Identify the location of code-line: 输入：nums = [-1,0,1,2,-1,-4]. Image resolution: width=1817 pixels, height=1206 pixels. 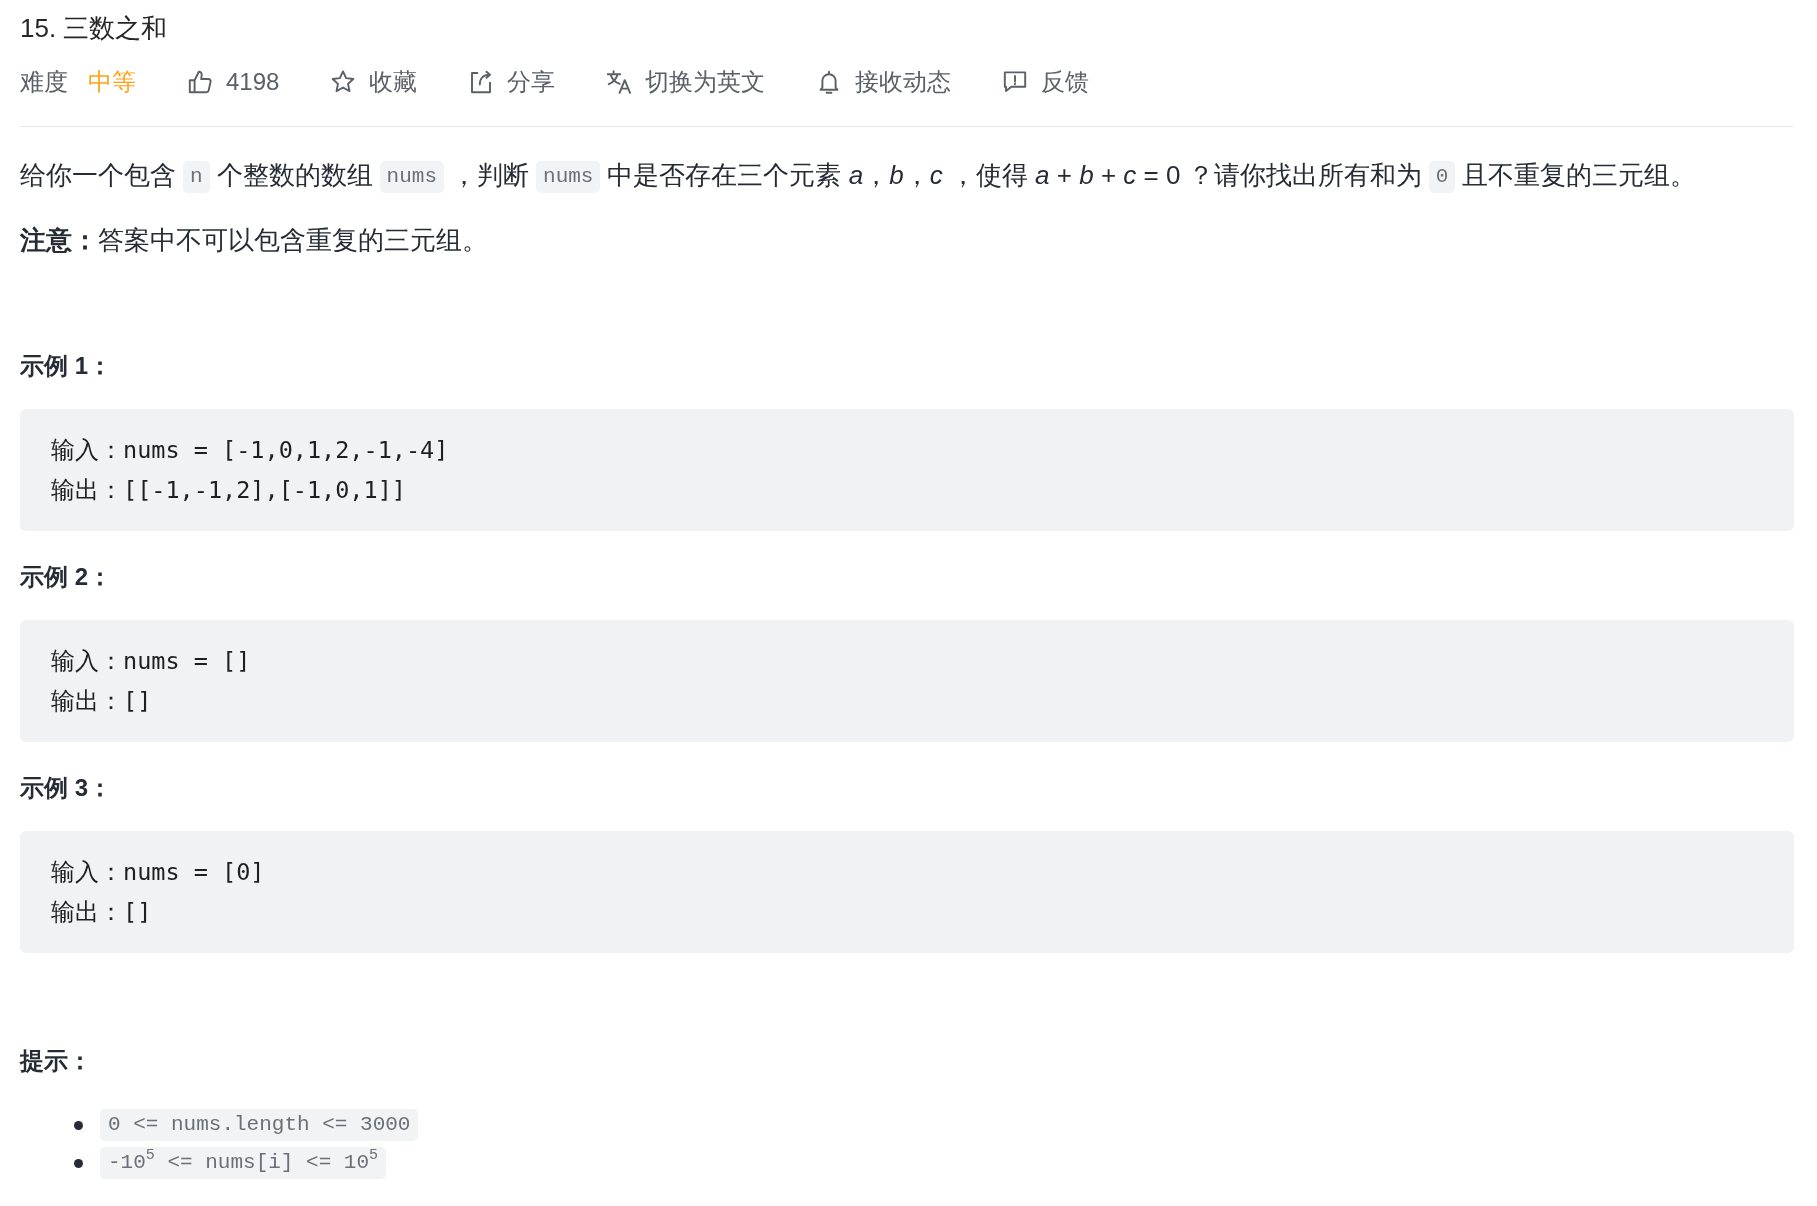
(250, 450).